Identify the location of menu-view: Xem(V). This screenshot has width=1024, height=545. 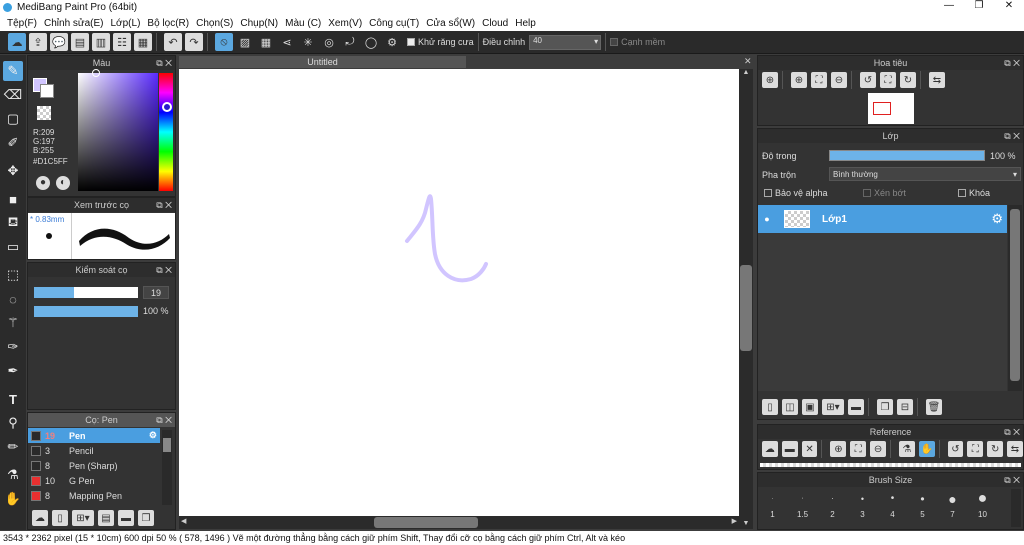
(345, 23).